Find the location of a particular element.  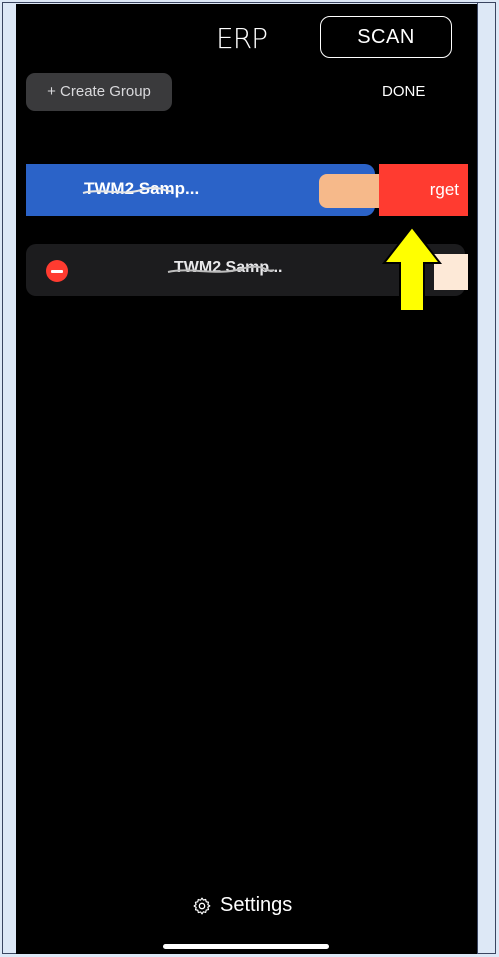

settings-link: Settings is located at coordinates (242, 905).